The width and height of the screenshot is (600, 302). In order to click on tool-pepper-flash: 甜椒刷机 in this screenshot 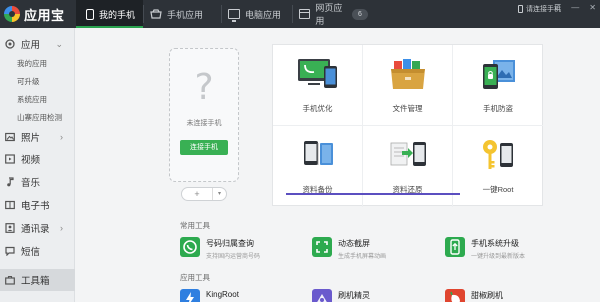, I will do `click(474, 295)`.